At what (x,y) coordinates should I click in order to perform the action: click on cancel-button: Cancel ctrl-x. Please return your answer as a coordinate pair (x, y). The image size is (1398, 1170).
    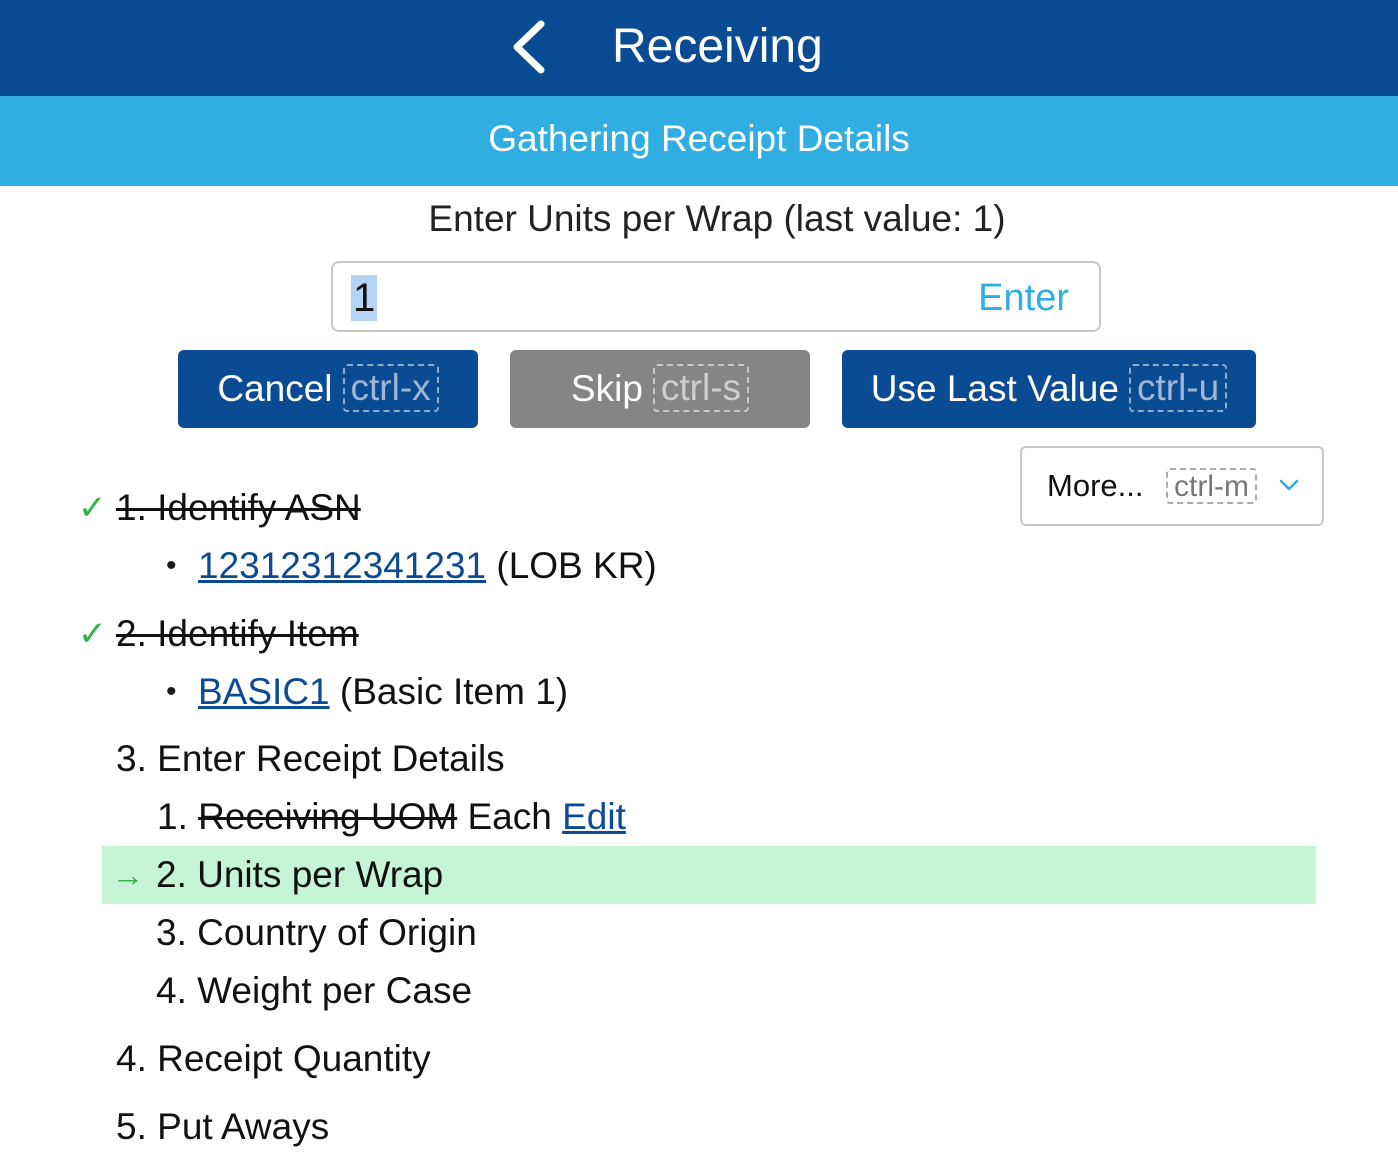
    Looking at the image, I should click on (328, 389).